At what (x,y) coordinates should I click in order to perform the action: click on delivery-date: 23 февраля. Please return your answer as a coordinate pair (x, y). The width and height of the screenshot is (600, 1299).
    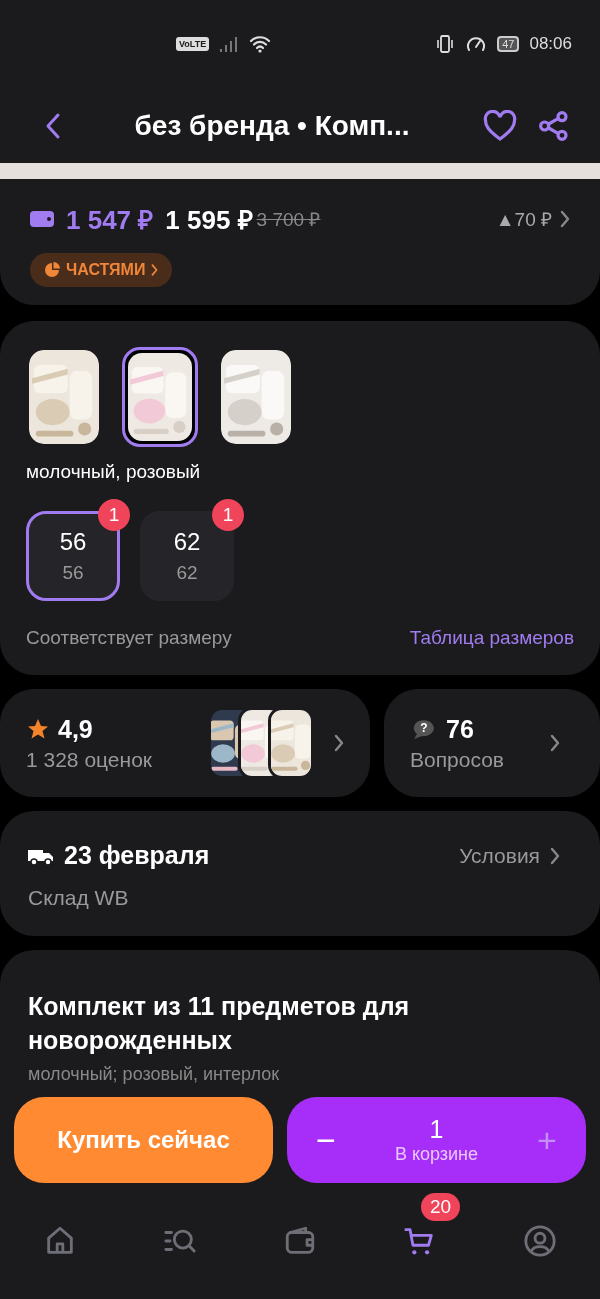
    Looking at the image, I should click on (137, 855).